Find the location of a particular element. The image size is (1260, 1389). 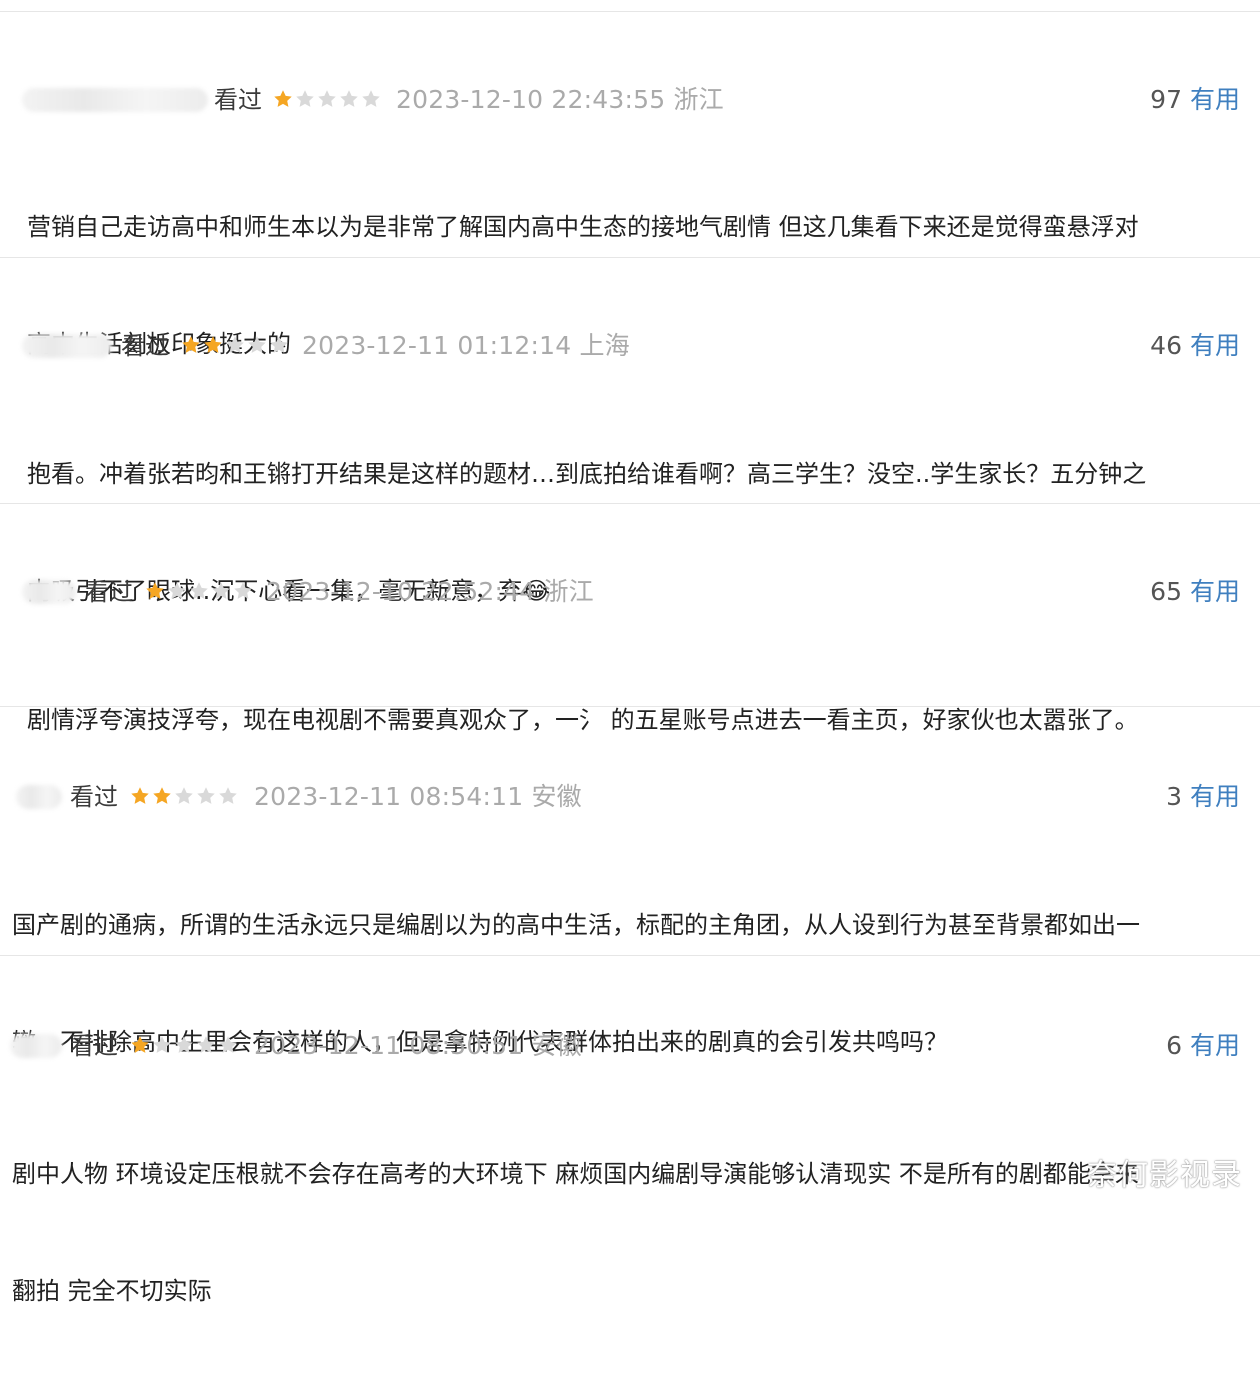

useful-count: 46 is located at coordinates (1166, 345).